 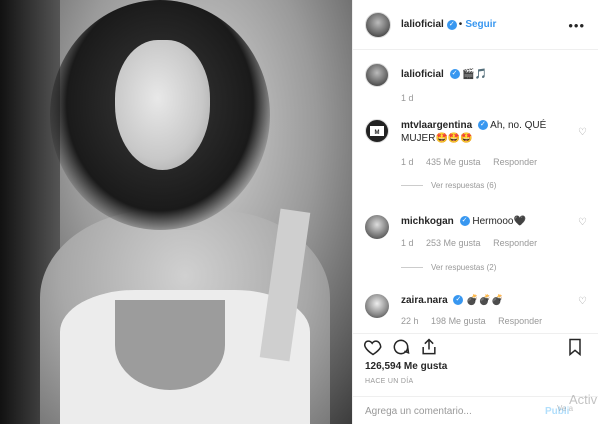 I want to click on comment-username: michkogan, so click(x=427, y=221).